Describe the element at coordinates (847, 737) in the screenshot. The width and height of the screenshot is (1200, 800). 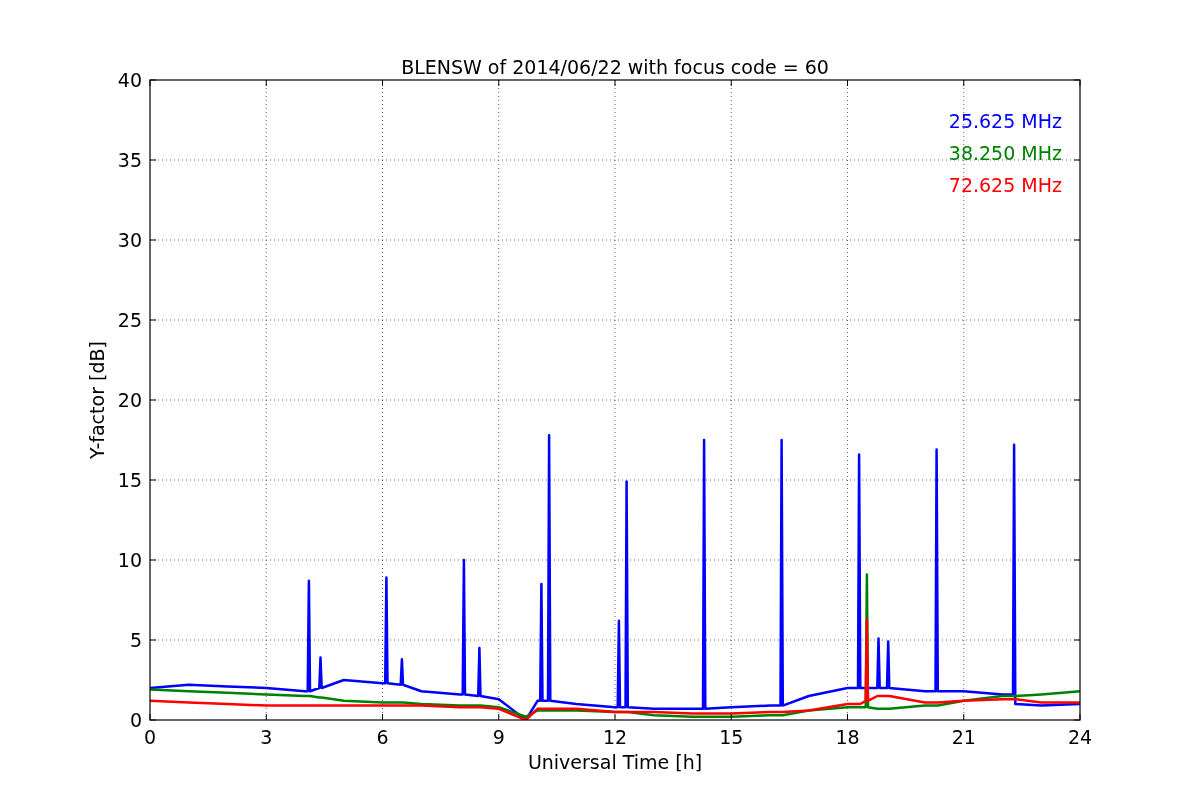
I see `tick-label: 18` at that location.